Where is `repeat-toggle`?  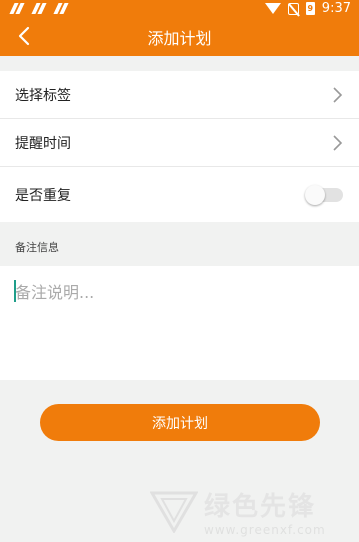 repeat-toggle is located at coordinates (324, 194).